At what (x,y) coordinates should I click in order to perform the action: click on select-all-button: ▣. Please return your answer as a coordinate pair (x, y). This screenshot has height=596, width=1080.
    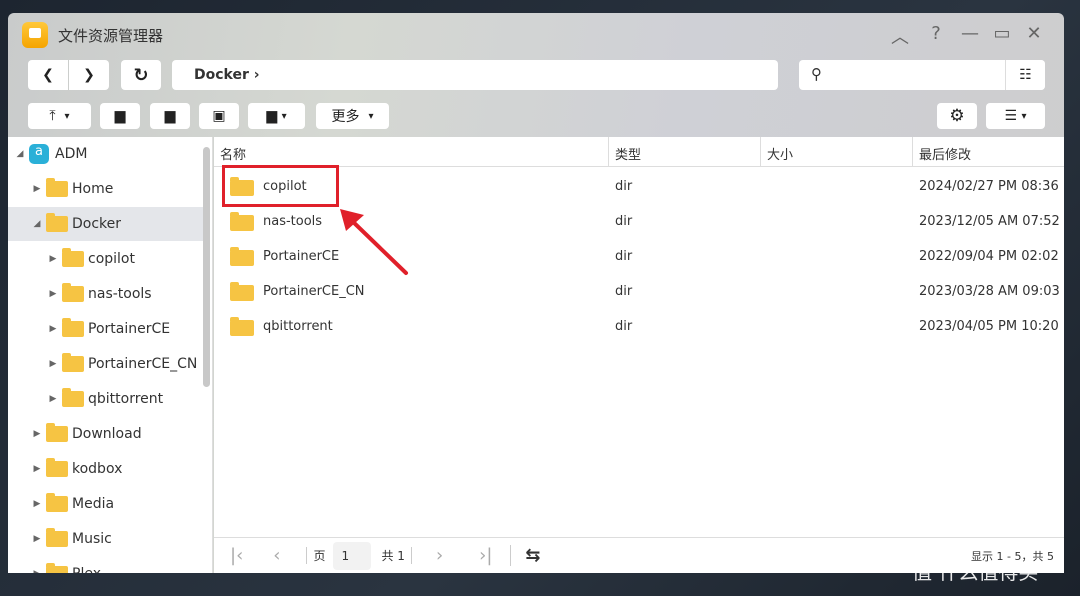
    Looking at the image, I should click on (219, 116).